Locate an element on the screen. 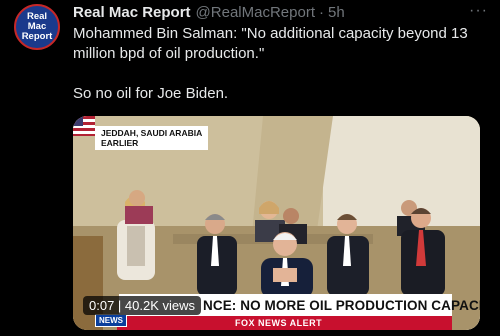 Image resolution: width=500 pixels, height=336 pixels. timestamp: 5h is located at coordinates (336, 12).